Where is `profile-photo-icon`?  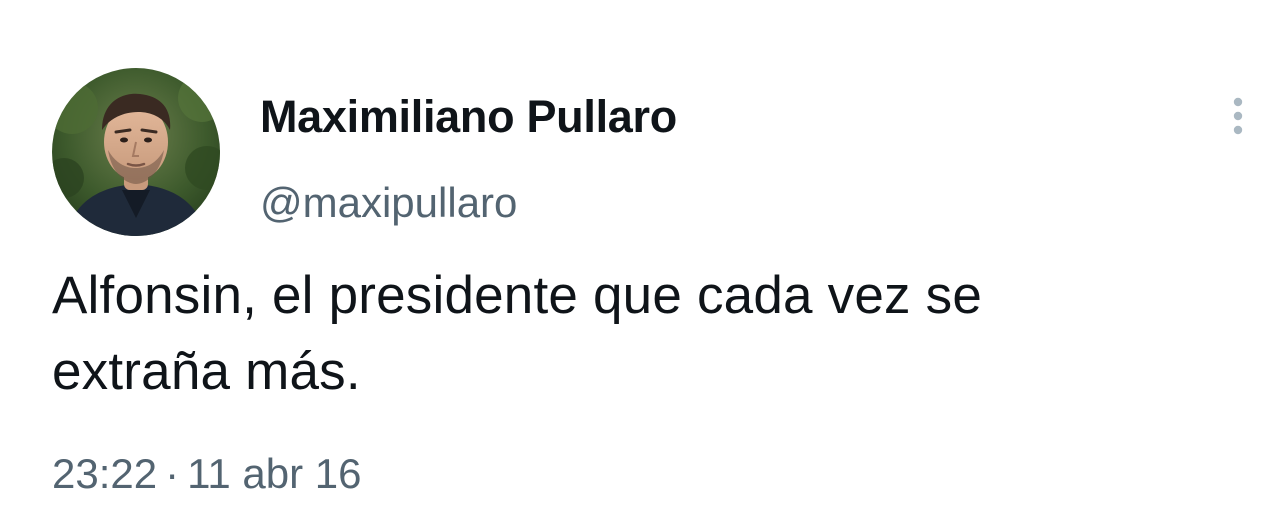
profile-photo-icon is located at coordinates (136, 152).